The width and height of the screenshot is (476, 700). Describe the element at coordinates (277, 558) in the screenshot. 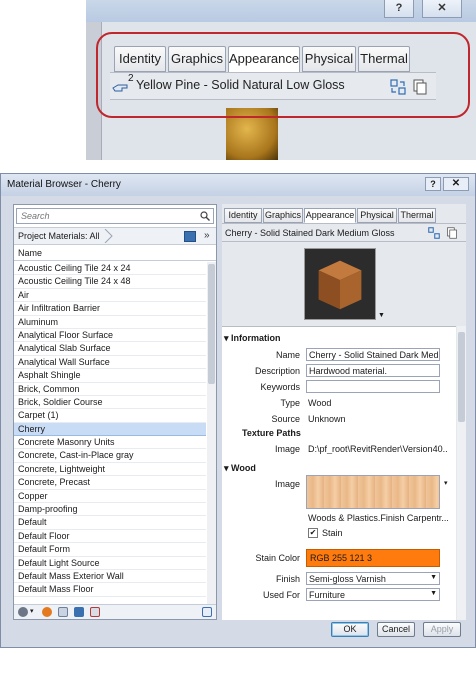

I see `stain-color-label: Stain Color` at that location.